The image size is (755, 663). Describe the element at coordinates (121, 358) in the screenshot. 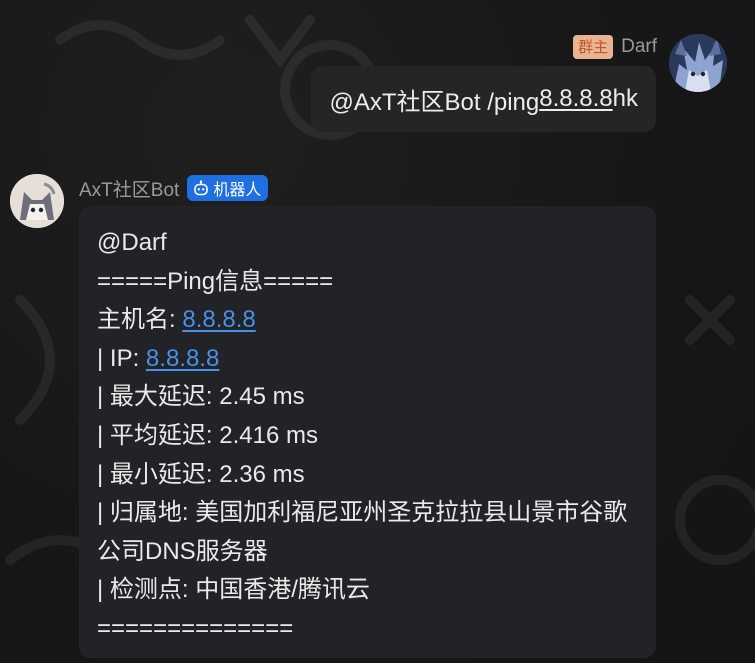

I see `ip-label: | IP:` at that location.